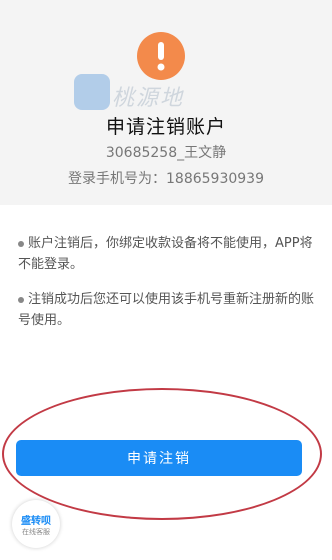  Describe the element at coordinates (36, 531) in the screenshot. I see `watermark-badge-sub: 在线客服` at that location.